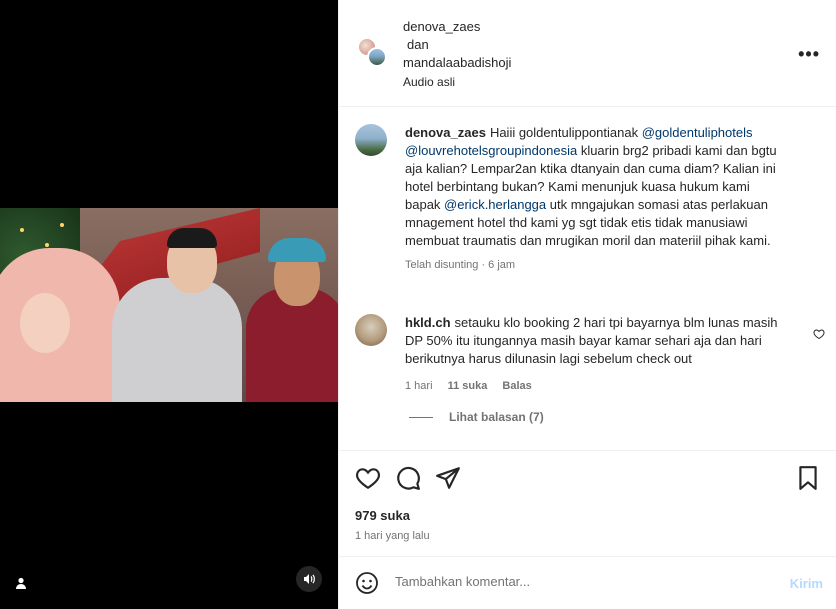 This screenshot has height=609, width=836. I want to click on video-frame, so click(169, 305).